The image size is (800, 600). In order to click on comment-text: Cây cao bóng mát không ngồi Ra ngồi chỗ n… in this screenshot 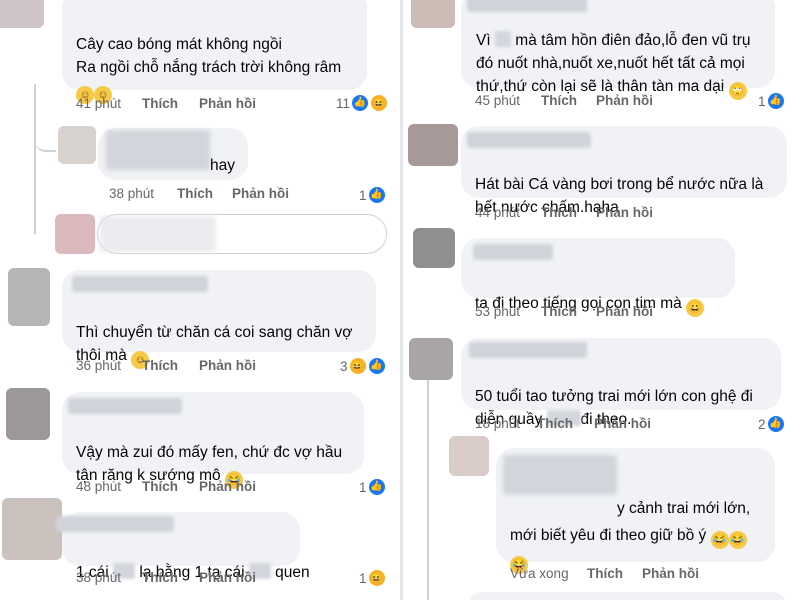, I will do `click(208, 57)`.